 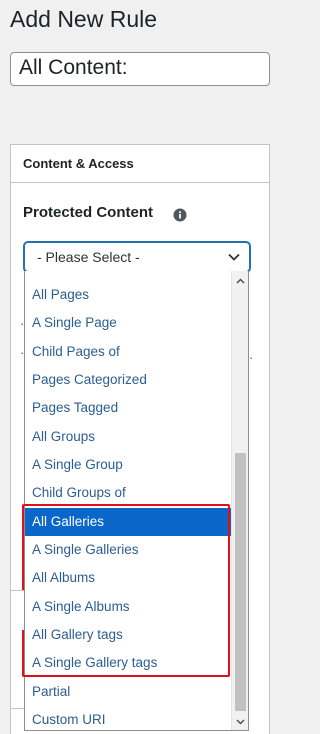 What do you see at coordinates (234, 257) in the screenshot?
I see `chevron-down-icon` at bounding box center [234, 257].